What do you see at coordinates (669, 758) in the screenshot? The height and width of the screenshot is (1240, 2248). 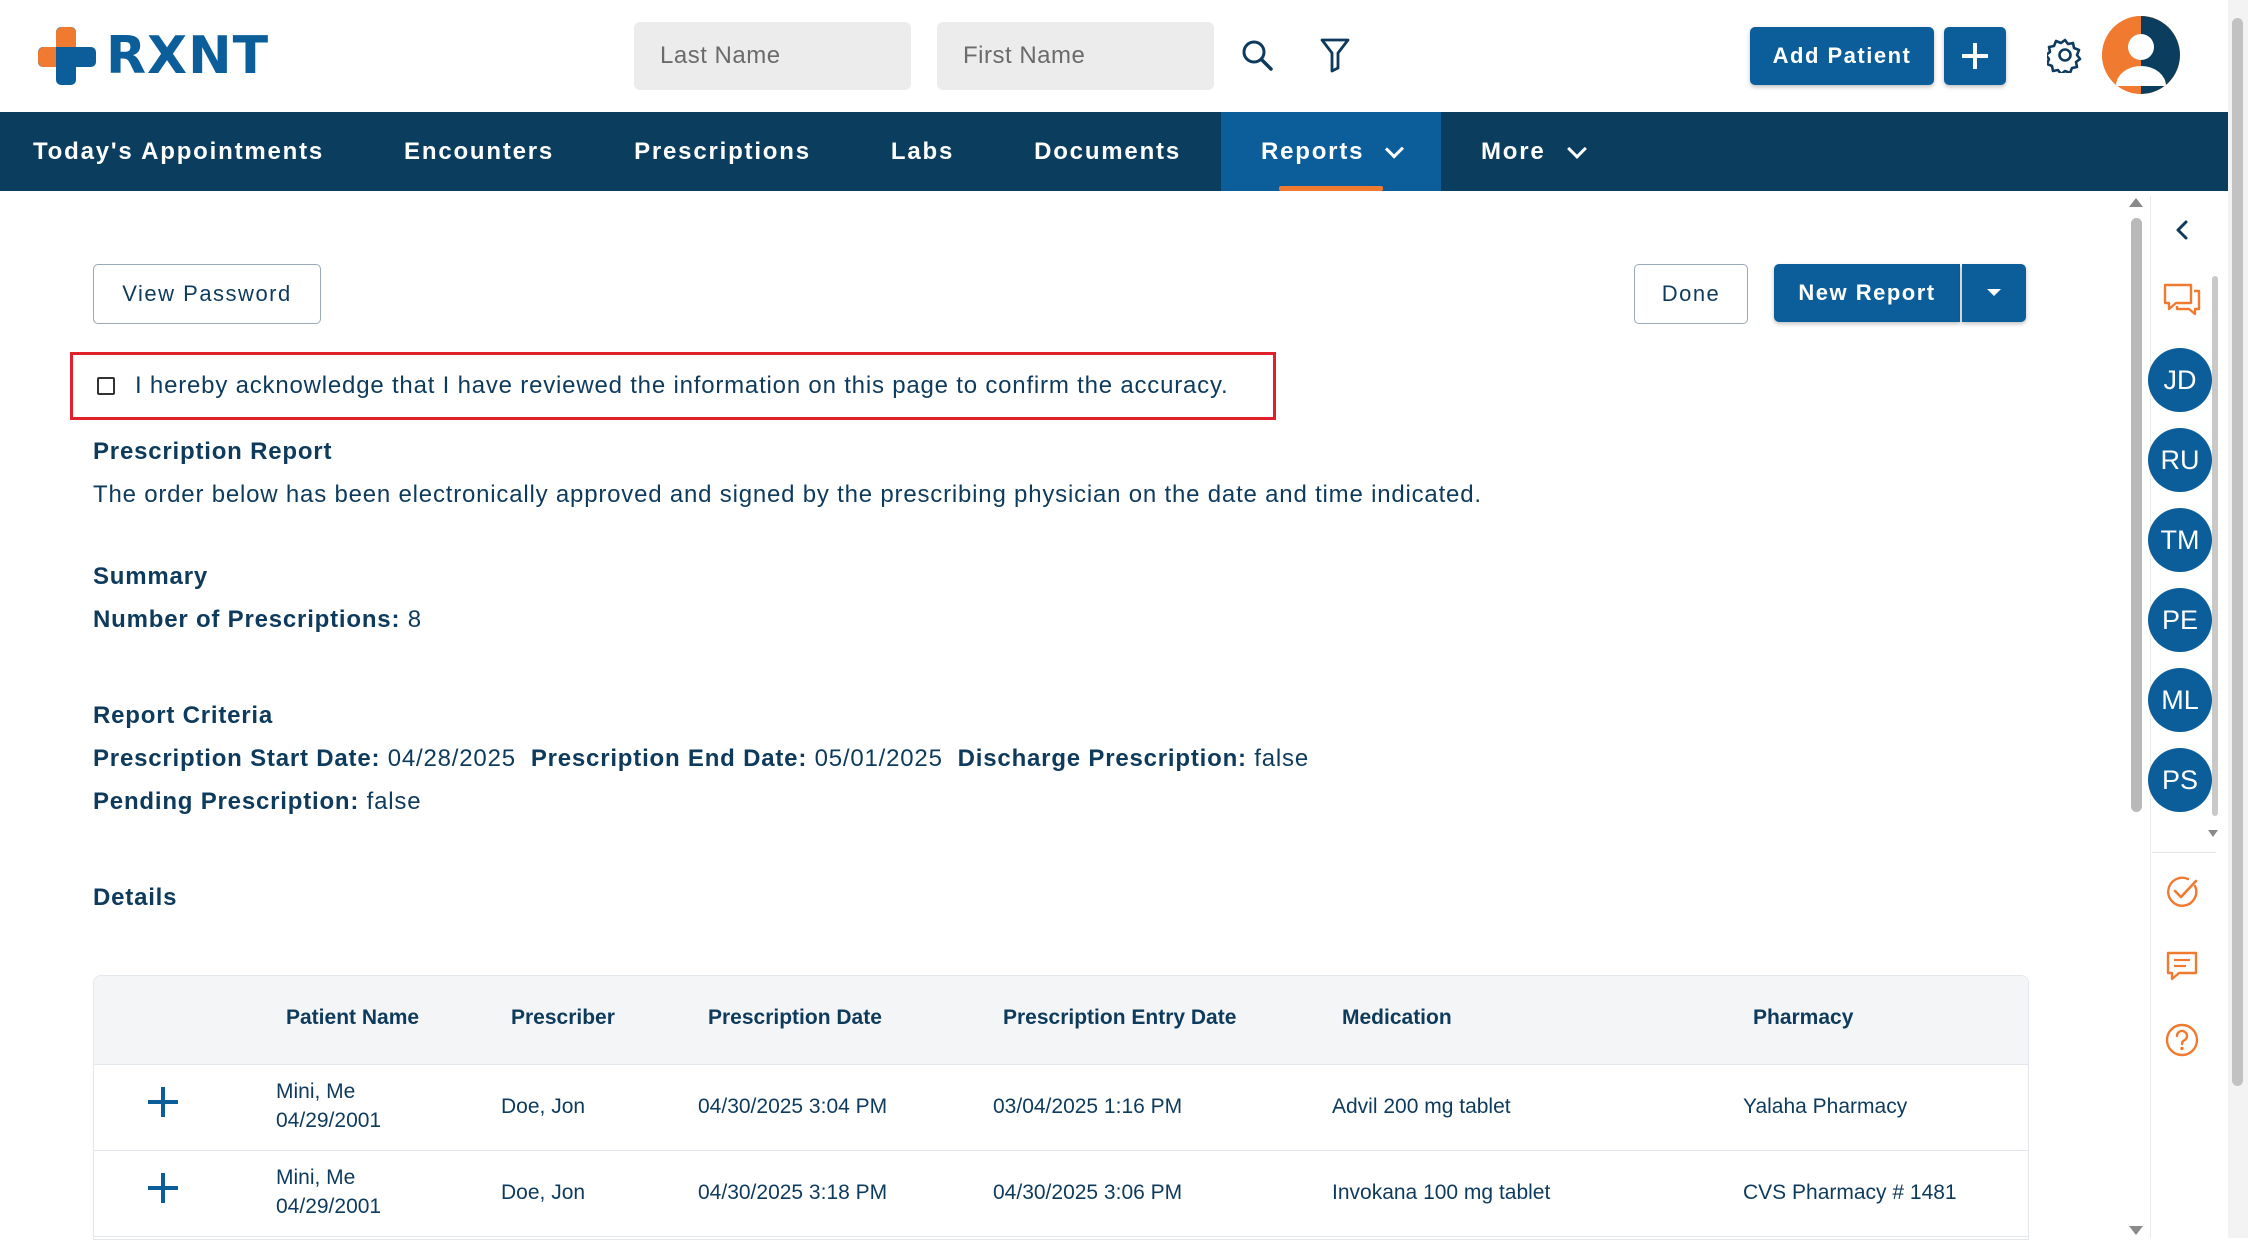 I see `end-date-label: Prescription End Date:` at bounding box center [669, 758].